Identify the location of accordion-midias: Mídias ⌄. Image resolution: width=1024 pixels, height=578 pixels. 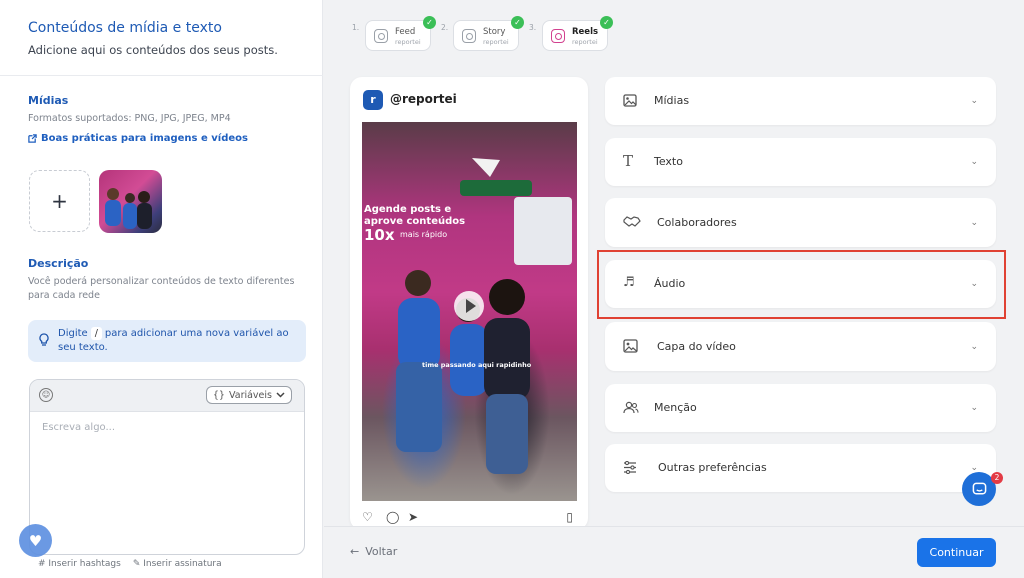
(800, 101).